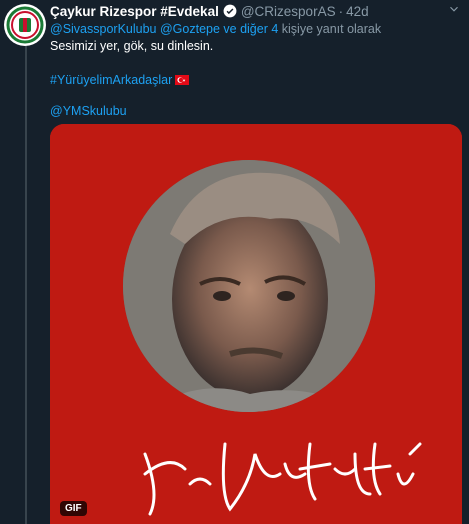 The image size is (469, 524). Describe the element at coordinates (103, 29) in the screenshot. I see `mention-link: @SivassporKulubu` at that location.